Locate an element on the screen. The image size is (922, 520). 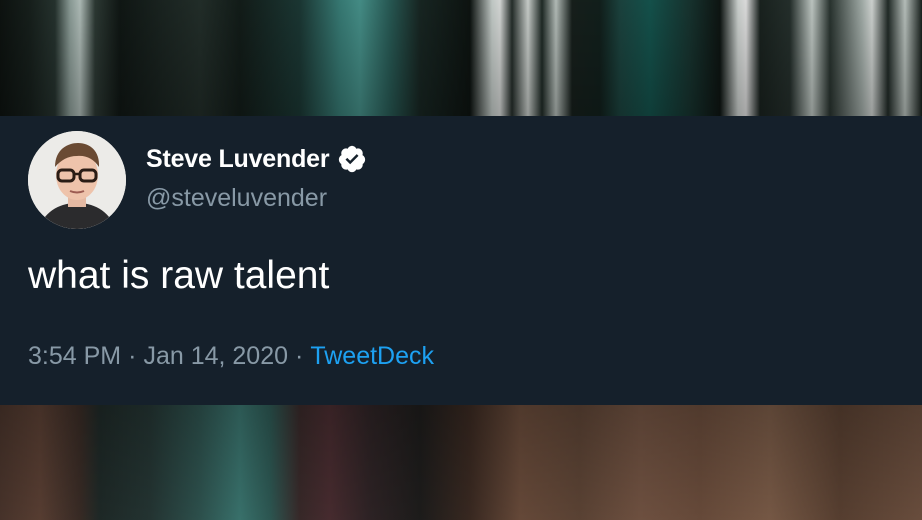
tweet-meta: 3:54 PM · Jan 14, 2020 · TweetDeck is located at coordinates (231, 356).